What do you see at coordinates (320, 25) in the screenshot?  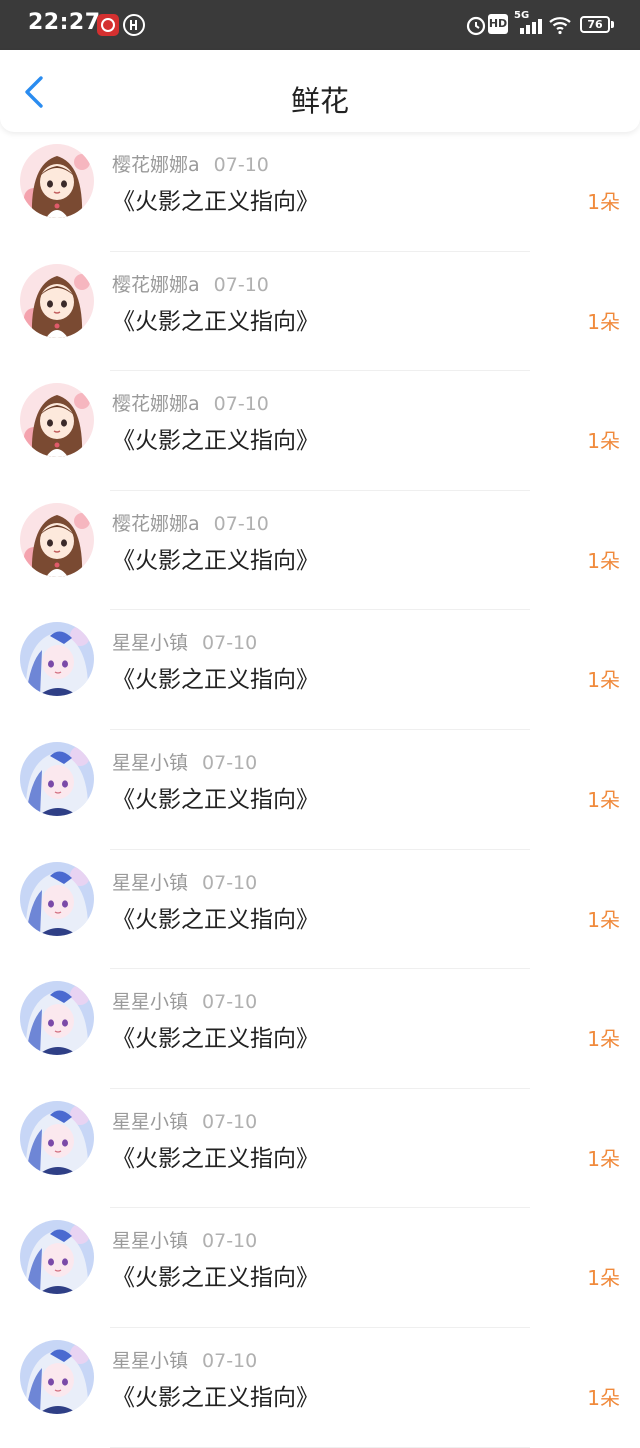 I see `status-bar: 22:27 HD 5G 76` at bounding box center [320, 25].